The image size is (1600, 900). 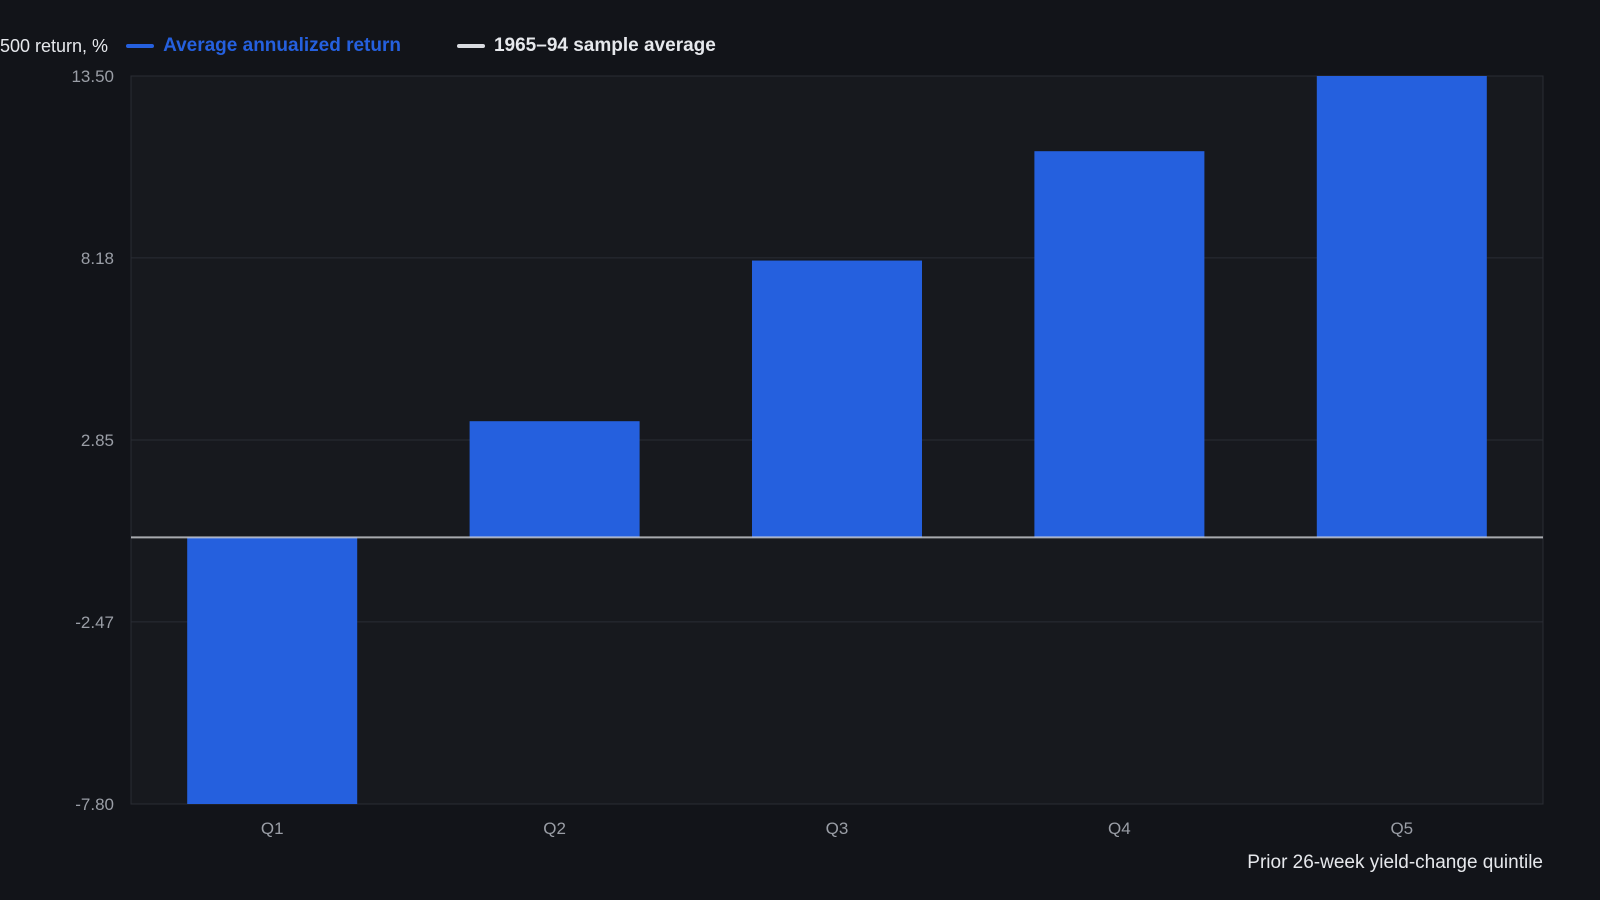 I want to click on bar-q3, so click(x=837, y=399).